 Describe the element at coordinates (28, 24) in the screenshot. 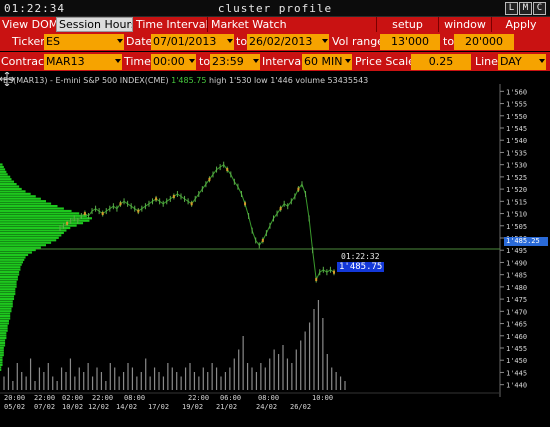

I see `tab-view-dom: View DOM` at that location.